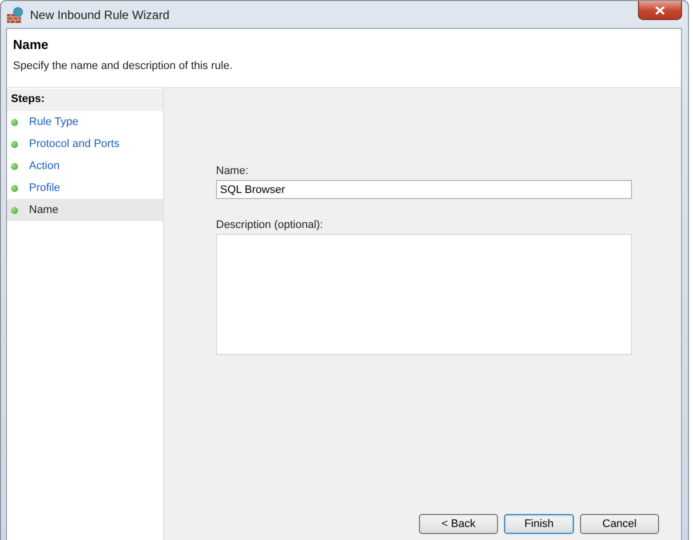  I want to click on name-label: Name:, so click(233, 172).